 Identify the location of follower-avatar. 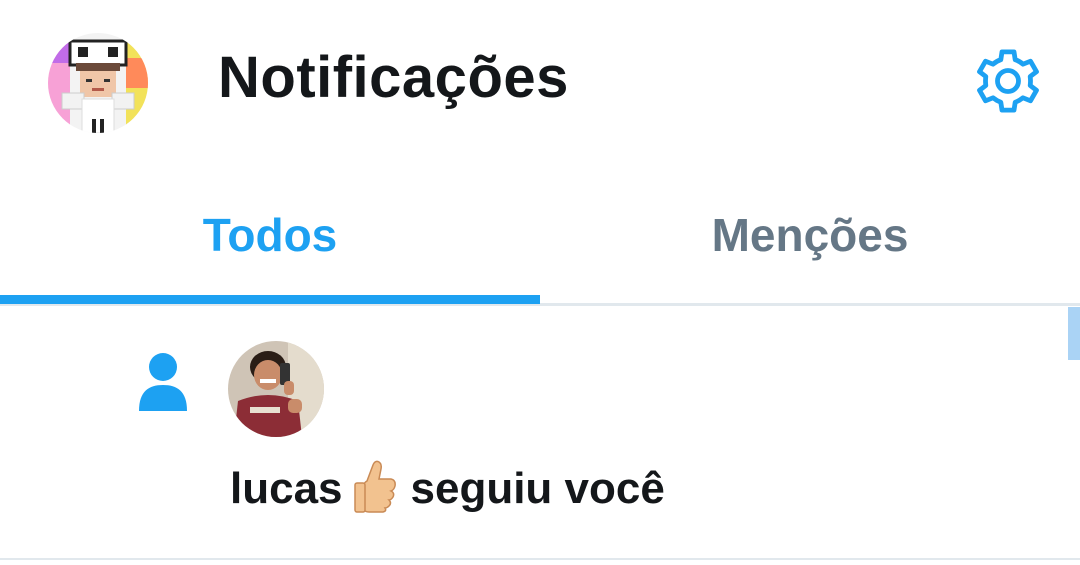
(276, 389).